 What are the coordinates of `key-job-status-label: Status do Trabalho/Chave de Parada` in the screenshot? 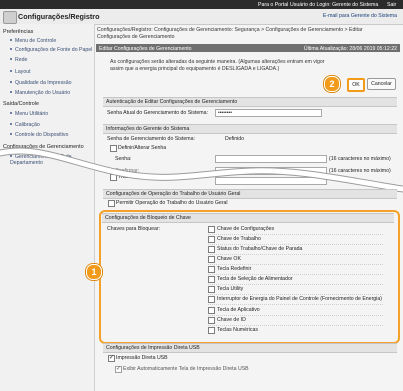 It's located at (260, 249).